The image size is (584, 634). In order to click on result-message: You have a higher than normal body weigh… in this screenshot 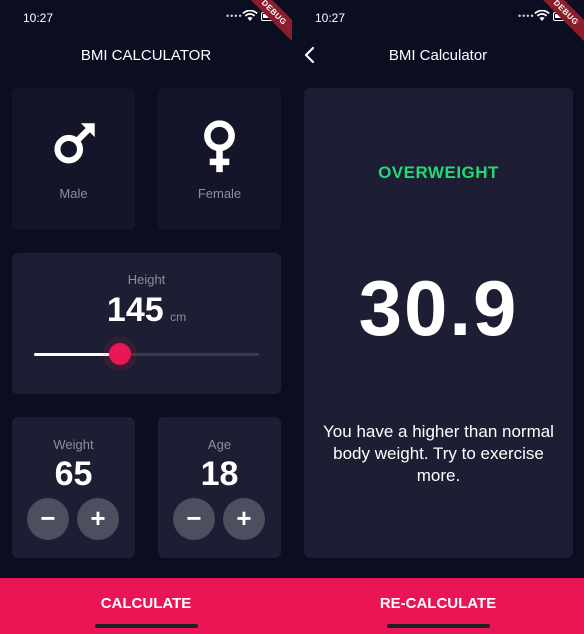, I will do `click(438, 453)`.